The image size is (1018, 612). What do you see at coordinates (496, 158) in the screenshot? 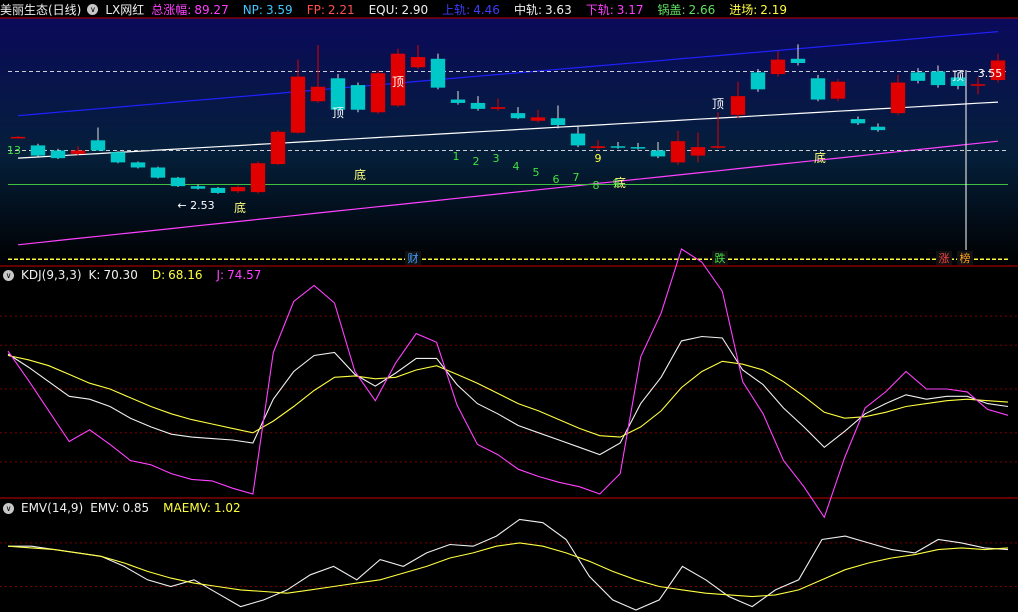
I see `count-label: 3` at bounding box center [496, 158].